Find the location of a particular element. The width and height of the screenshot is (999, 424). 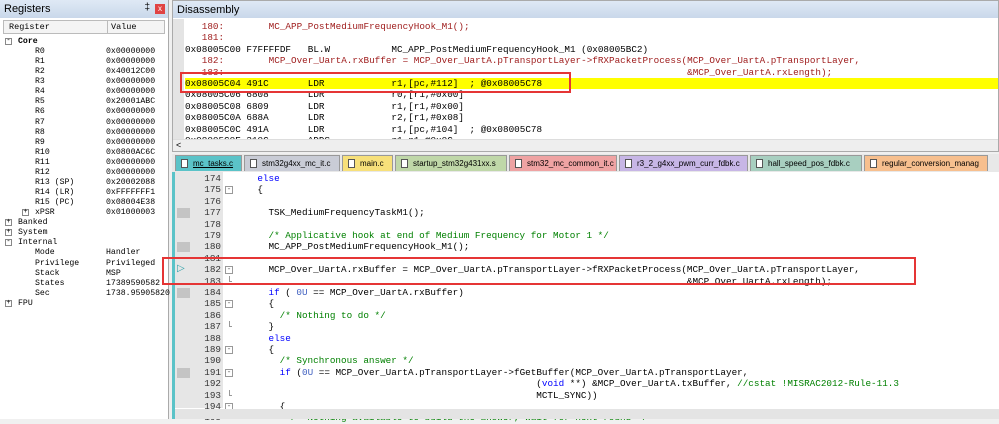

register-row: R3 0x00000000 is located at coordinates (84, 82).